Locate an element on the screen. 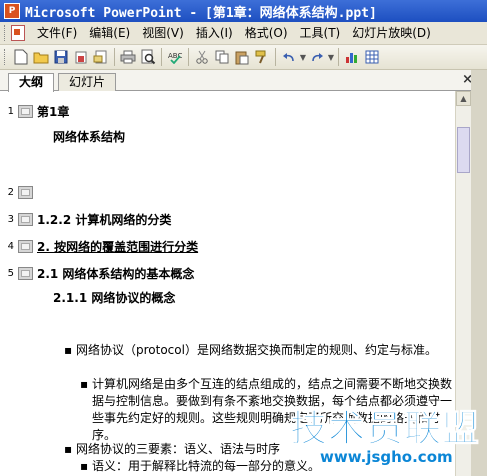 The image size is (487, 476). slide-number: 4 is located at coordinates (10, 246).